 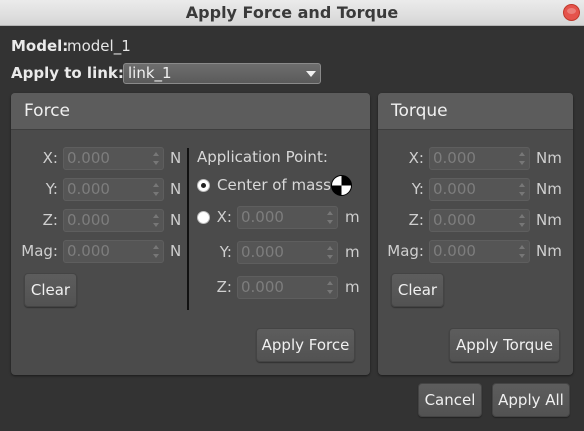 What do you see at coordinates (287, 217) in the screenshot?
I see `point-x-input: 0.000` at bounding box center [287, 217].